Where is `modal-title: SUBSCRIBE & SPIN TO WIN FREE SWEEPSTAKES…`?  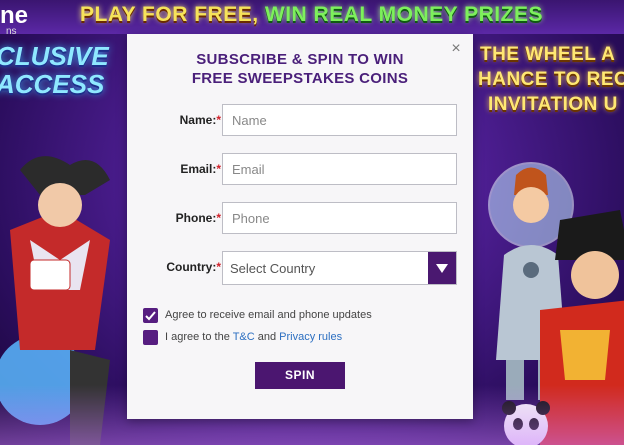 modal-title: SUBSCRIBE & SPIN TO WIN FREE SWEEPSTAKES… is located at coordinates (300, 69).